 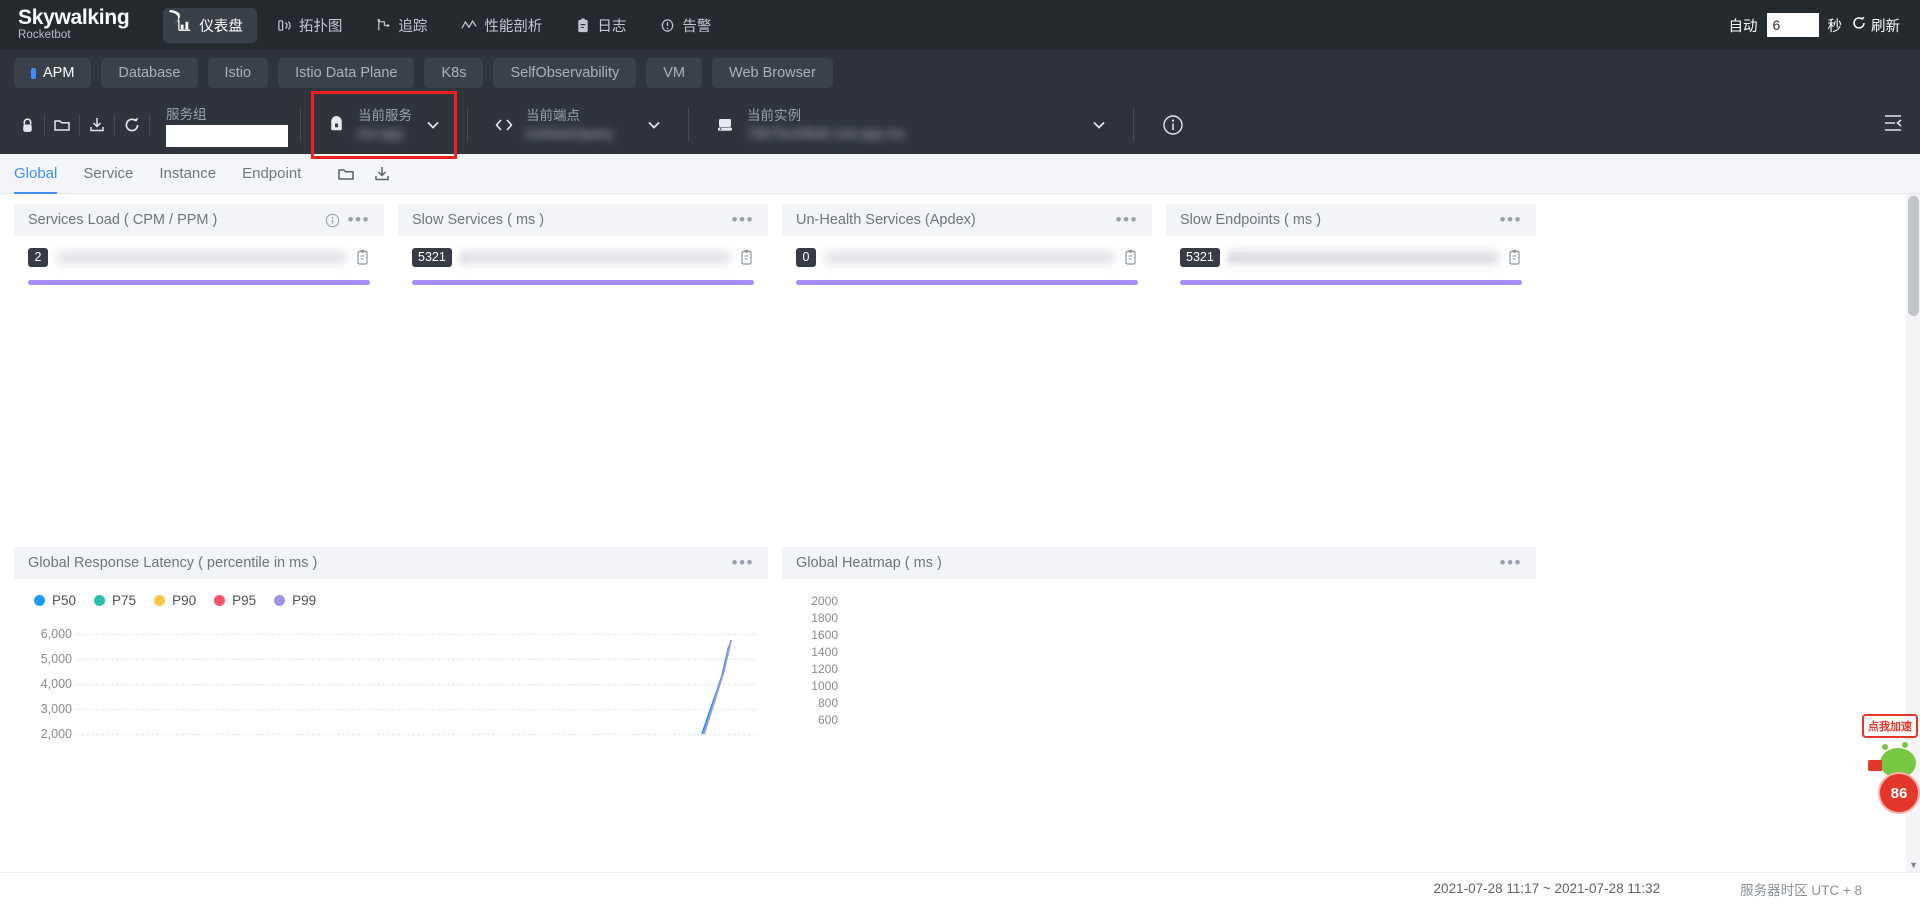 I want to click on legend-item-p95: P95, so click(x=235, y=600).